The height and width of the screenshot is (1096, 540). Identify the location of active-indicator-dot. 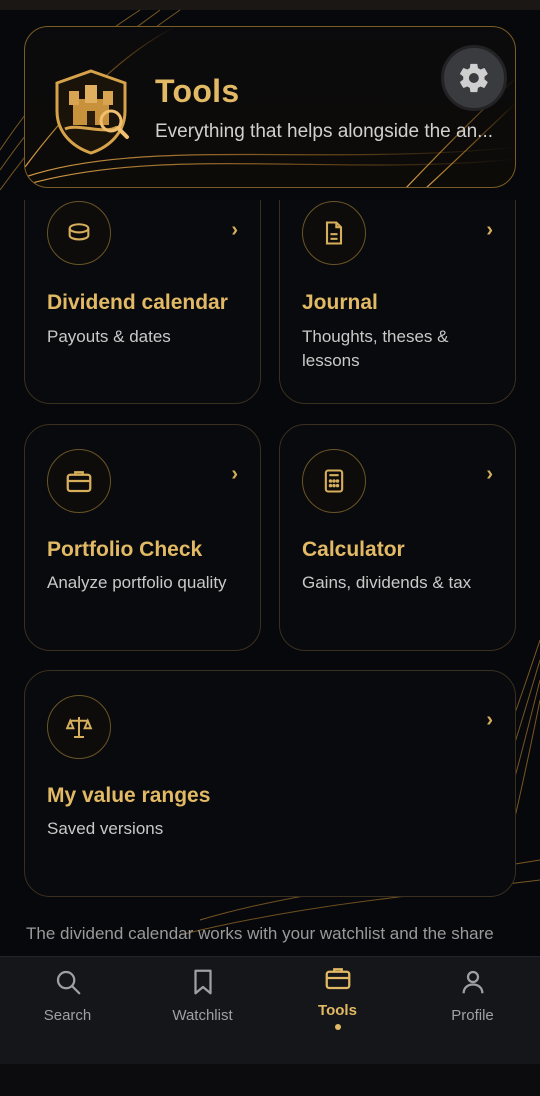
(338, 1027).